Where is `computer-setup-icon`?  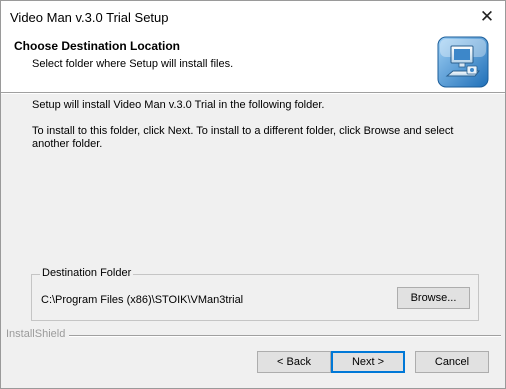 computer-setup-icon is located at coordinates (463, 62).